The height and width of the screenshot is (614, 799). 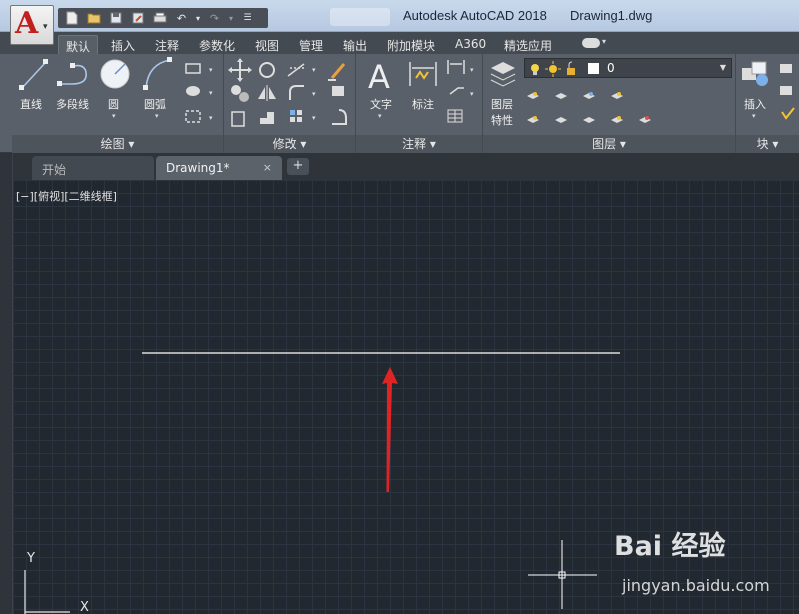 What do you see at coordinates (379, 77) in the screenshot?
I see `text-icon: A` at bounding box center [379, 77].